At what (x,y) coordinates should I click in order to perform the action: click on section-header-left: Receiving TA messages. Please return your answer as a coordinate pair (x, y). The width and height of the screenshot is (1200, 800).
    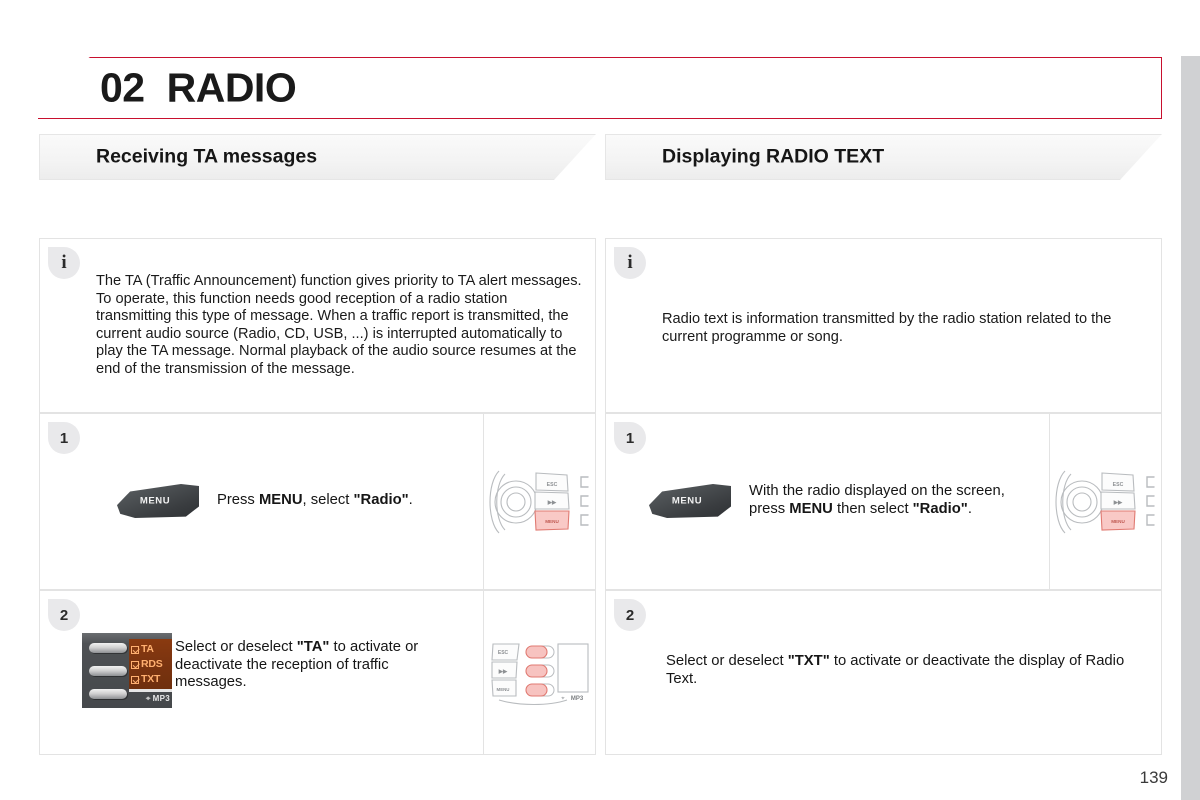
    Looking at the image, I should click on (317, 157).